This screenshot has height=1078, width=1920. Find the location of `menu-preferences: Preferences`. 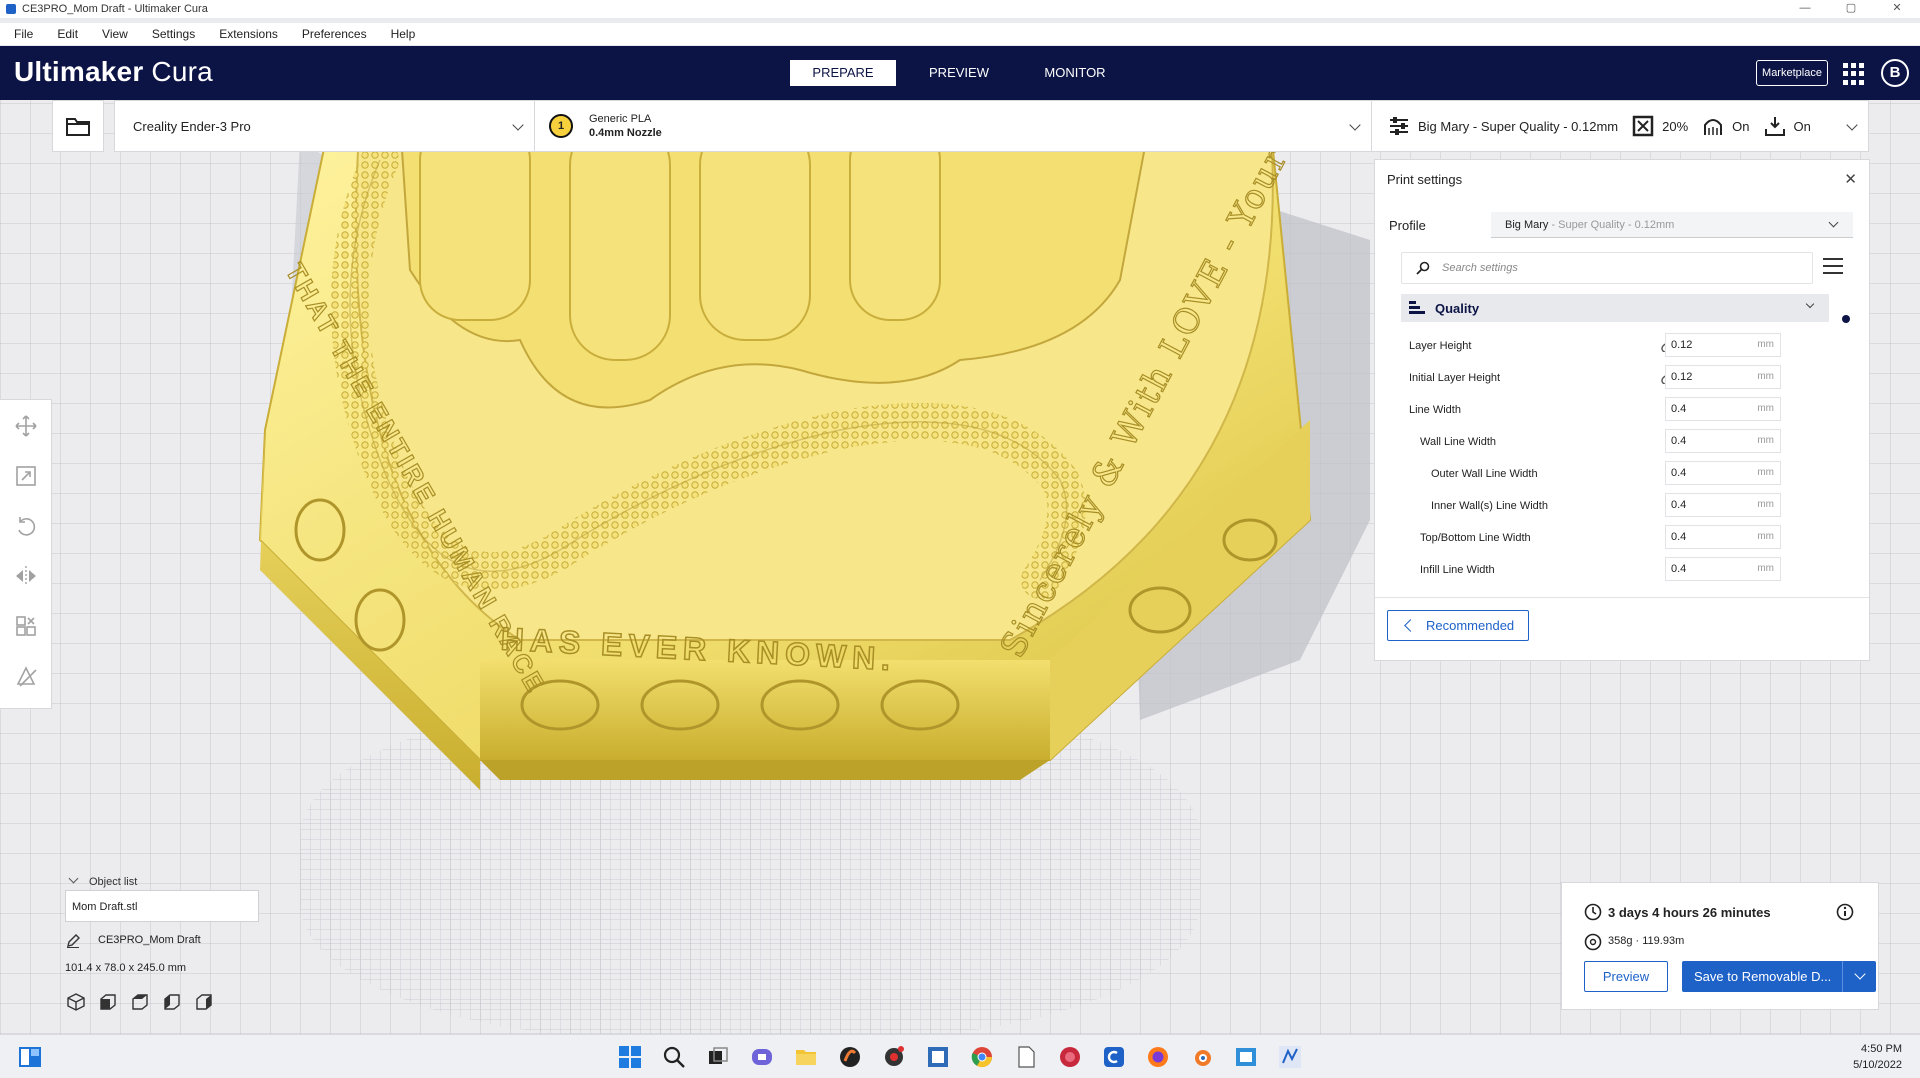

menu-preferences: Preferences is located at coordinates (334, 34).